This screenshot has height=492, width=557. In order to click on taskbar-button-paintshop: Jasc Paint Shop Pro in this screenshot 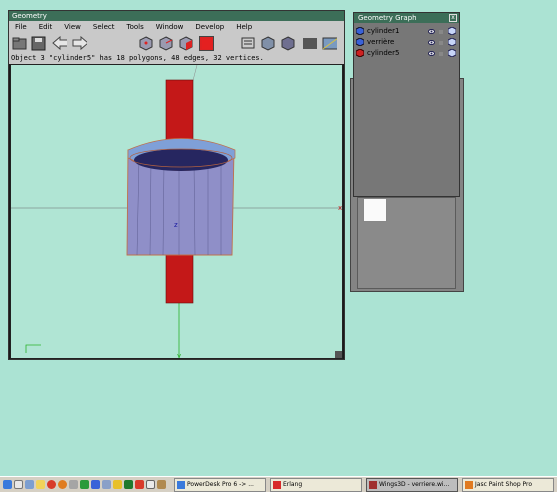, I will do `click(508, 485)`.